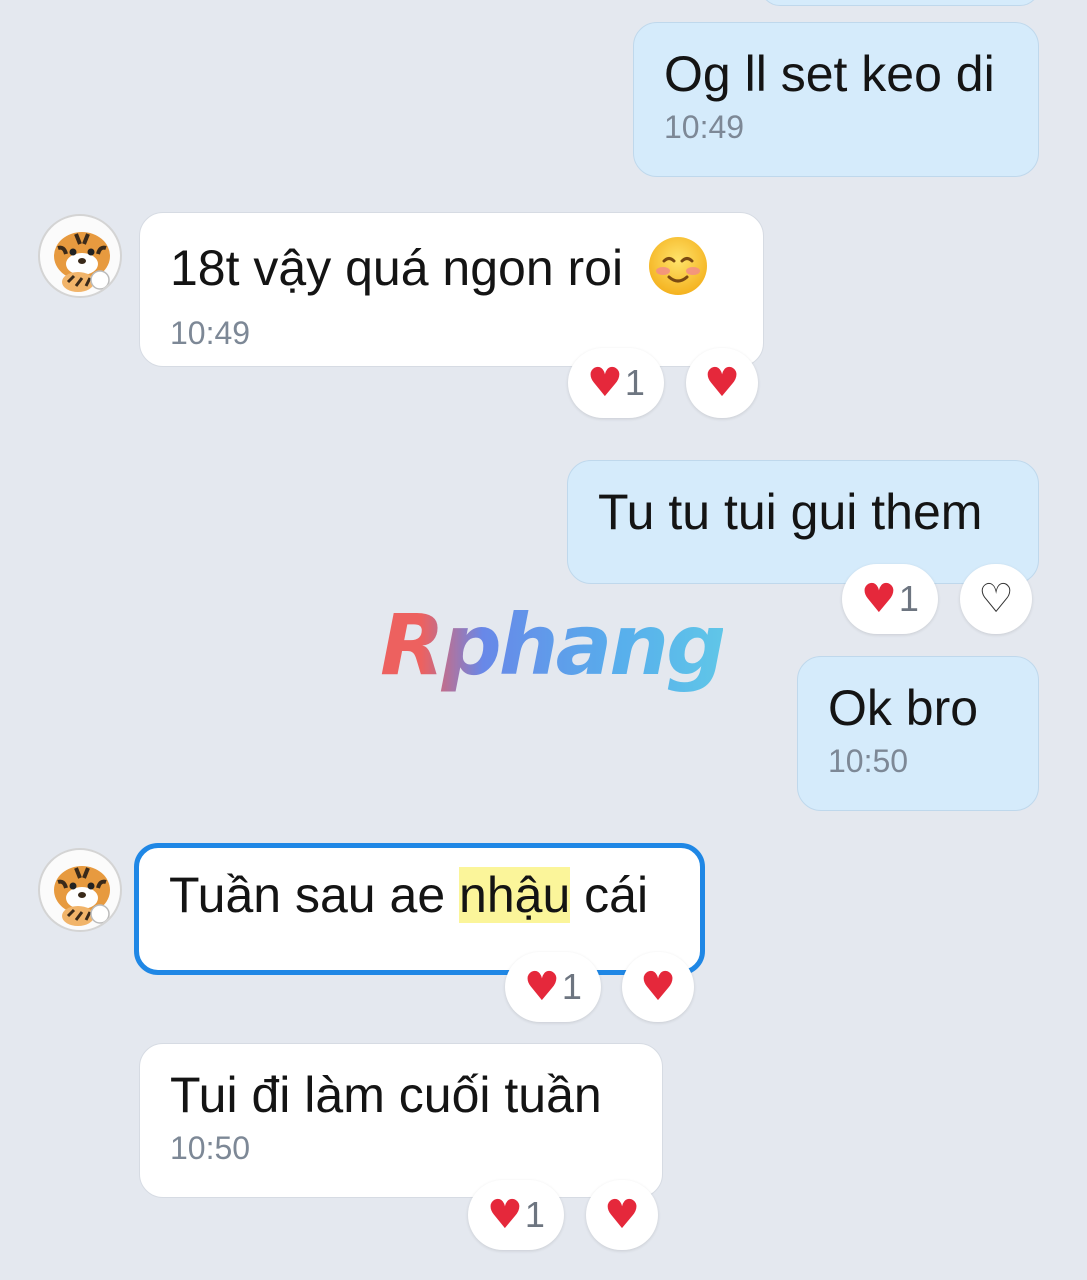 The image size is (1087, 1280). Describe the element at coordinates (900, 3) in the screenshot. I see `previous-message-bubble-edge` at that location.